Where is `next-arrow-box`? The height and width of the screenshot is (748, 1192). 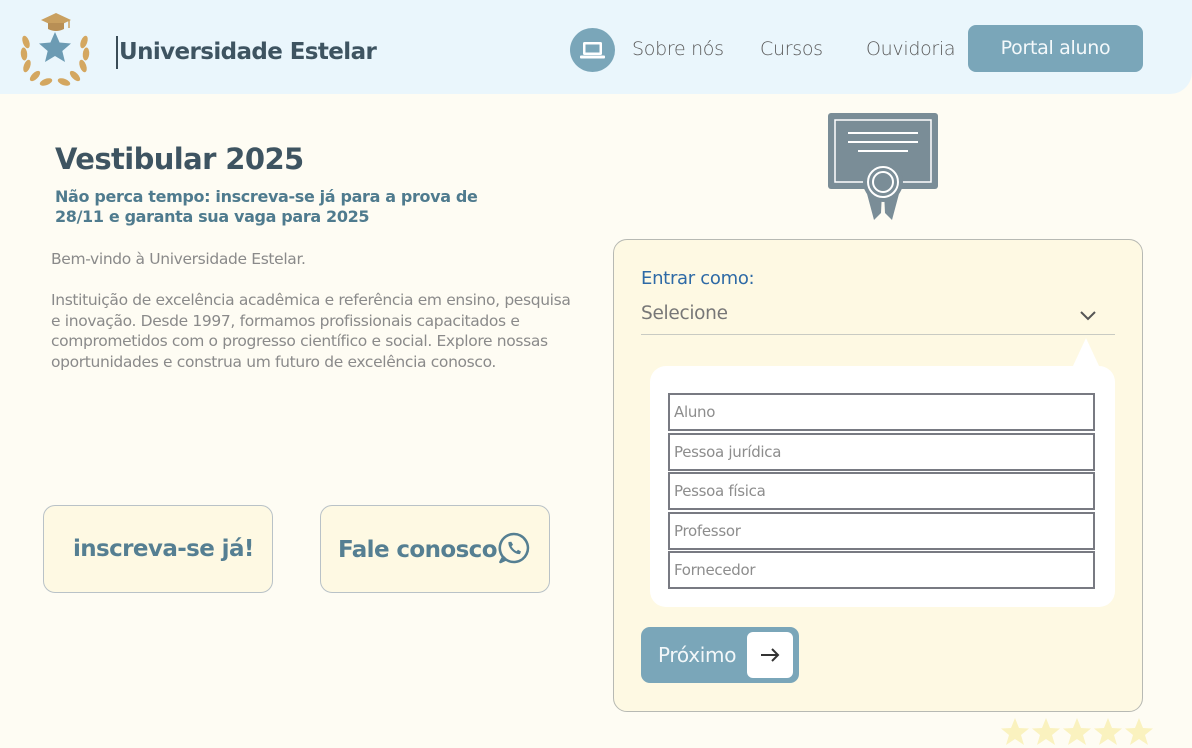 next-arrow-box is located at coordinates (770, 655).